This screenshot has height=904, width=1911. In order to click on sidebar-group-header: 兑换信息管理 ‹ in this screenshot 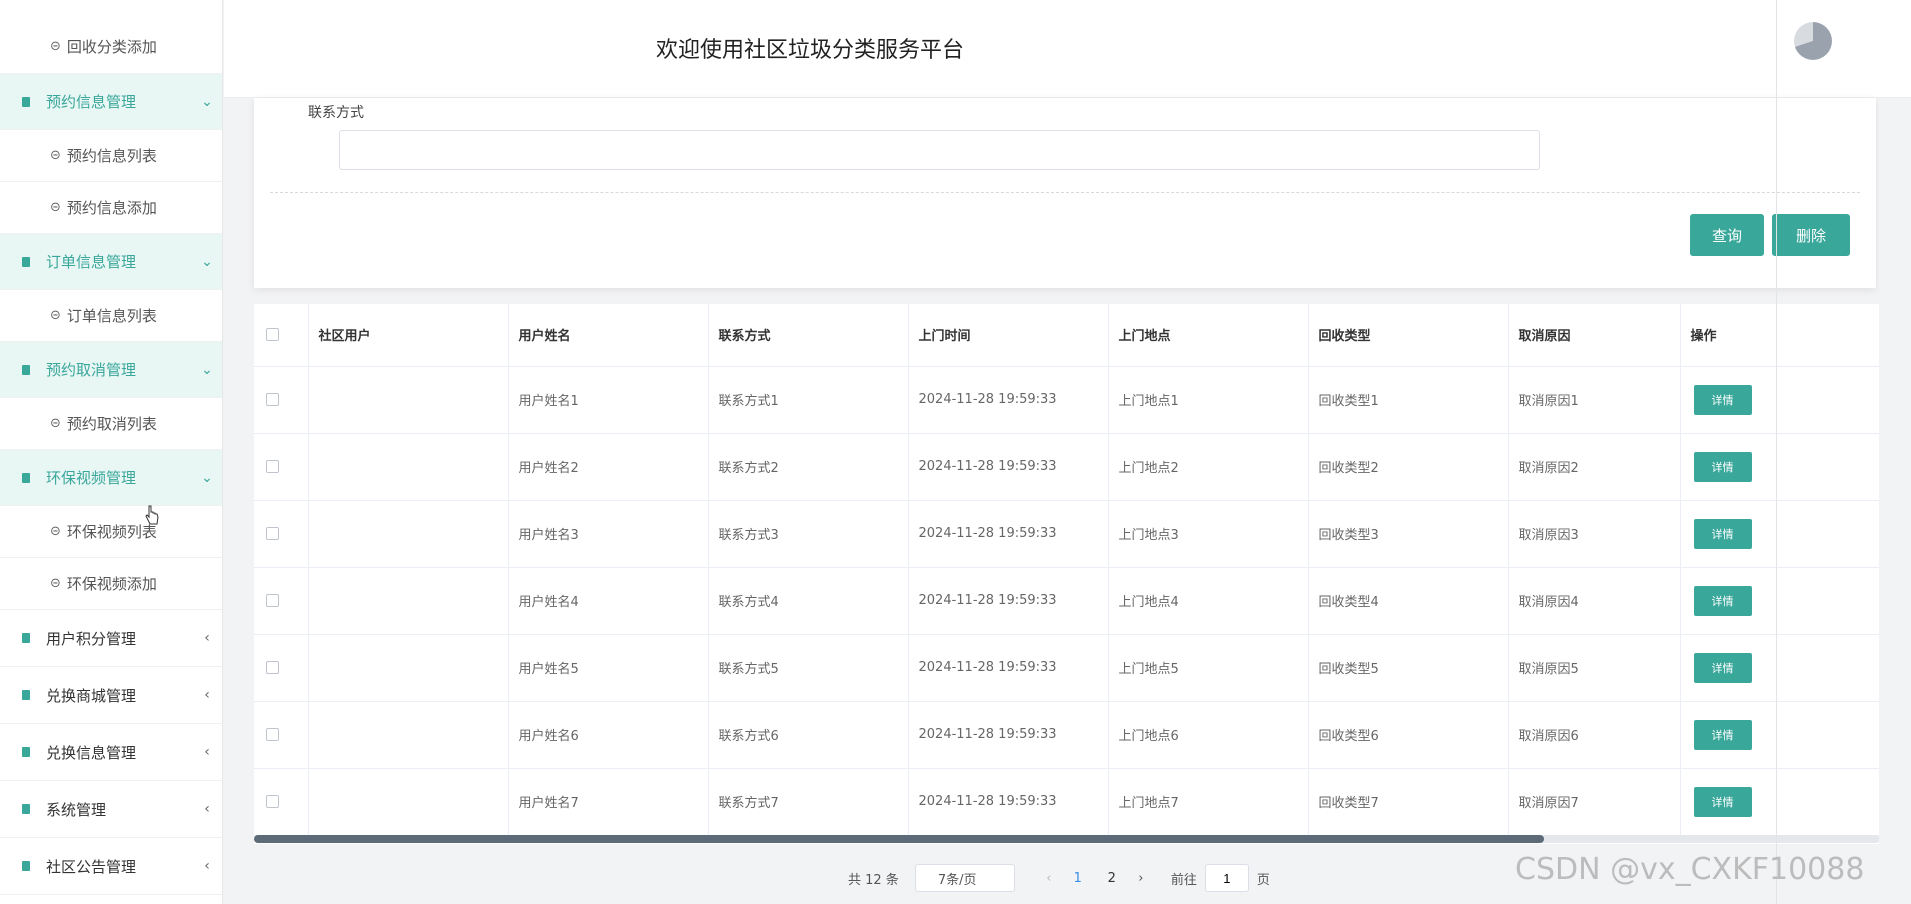, I will do `click(111, 752)`.